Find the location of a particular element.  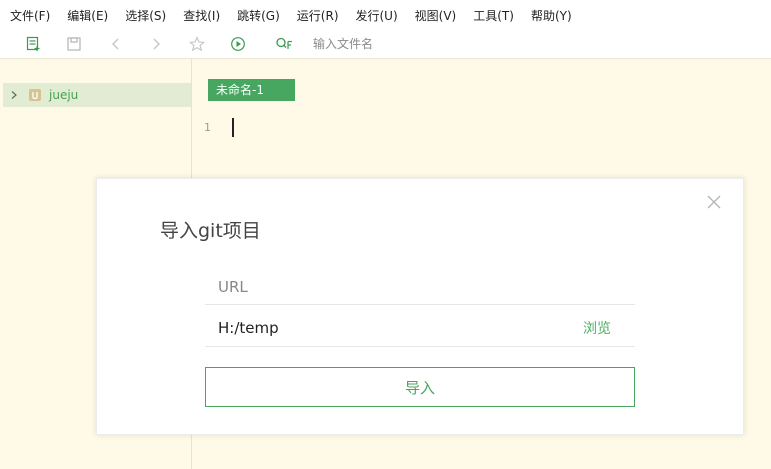

path-value: H:/temp is located at coordinates (248, 327).